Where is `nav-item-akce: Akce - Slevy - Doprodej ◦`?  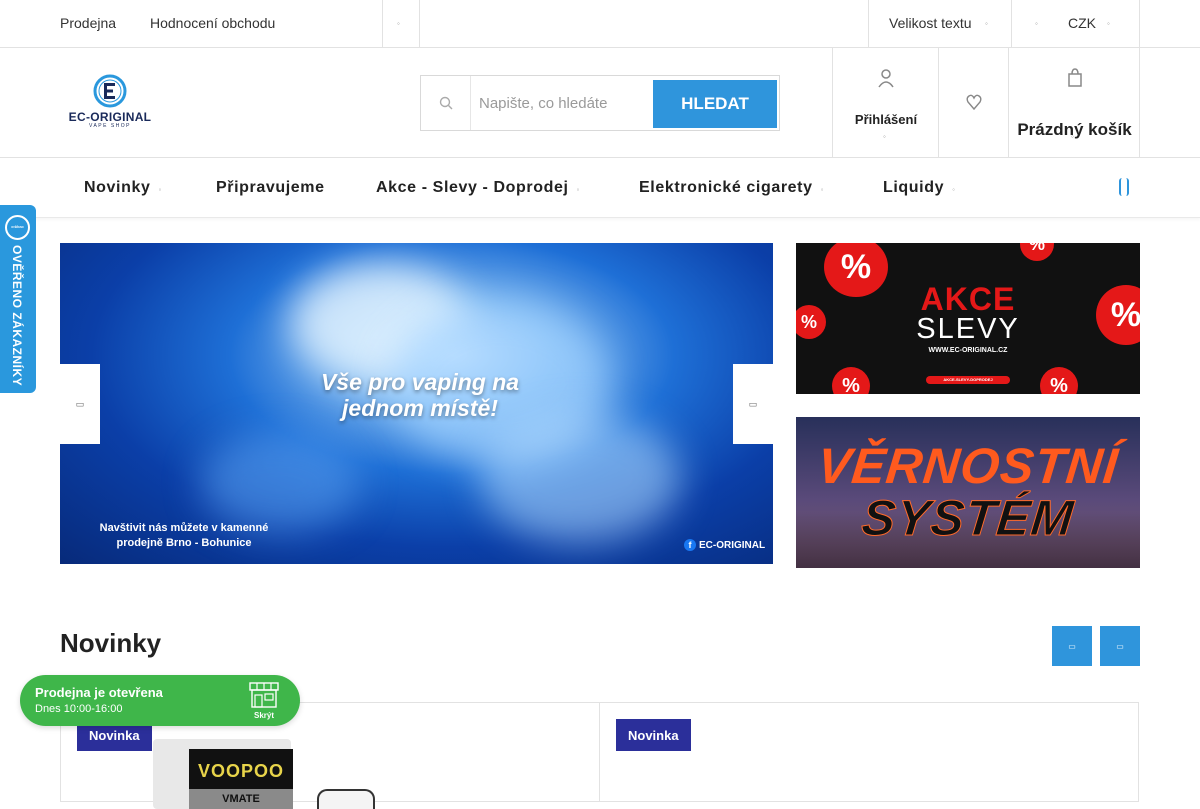
nav-item-akce: Akce - Slevy - Doprodej ◦ is located at coordinates (478, 188).